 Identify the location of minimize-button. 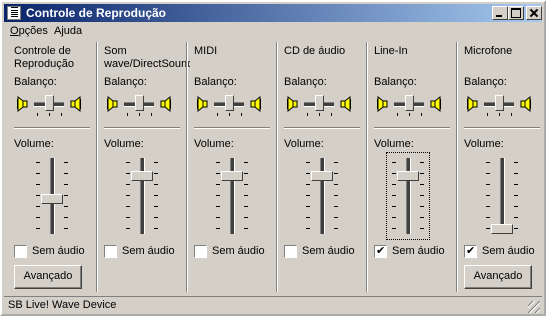
(500, 13).